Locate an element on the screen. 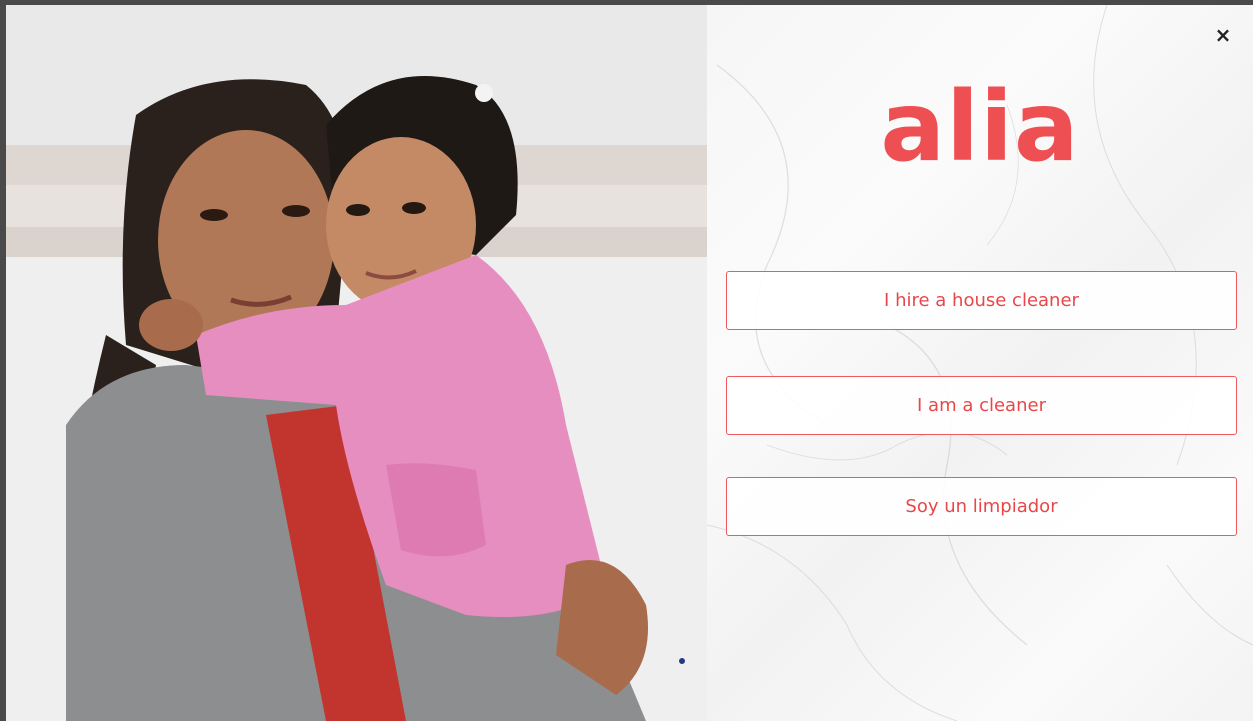 The image size is (1253, 721). soy-limpiador-label: Soy un limpiador is located at coordinates (981, 506).